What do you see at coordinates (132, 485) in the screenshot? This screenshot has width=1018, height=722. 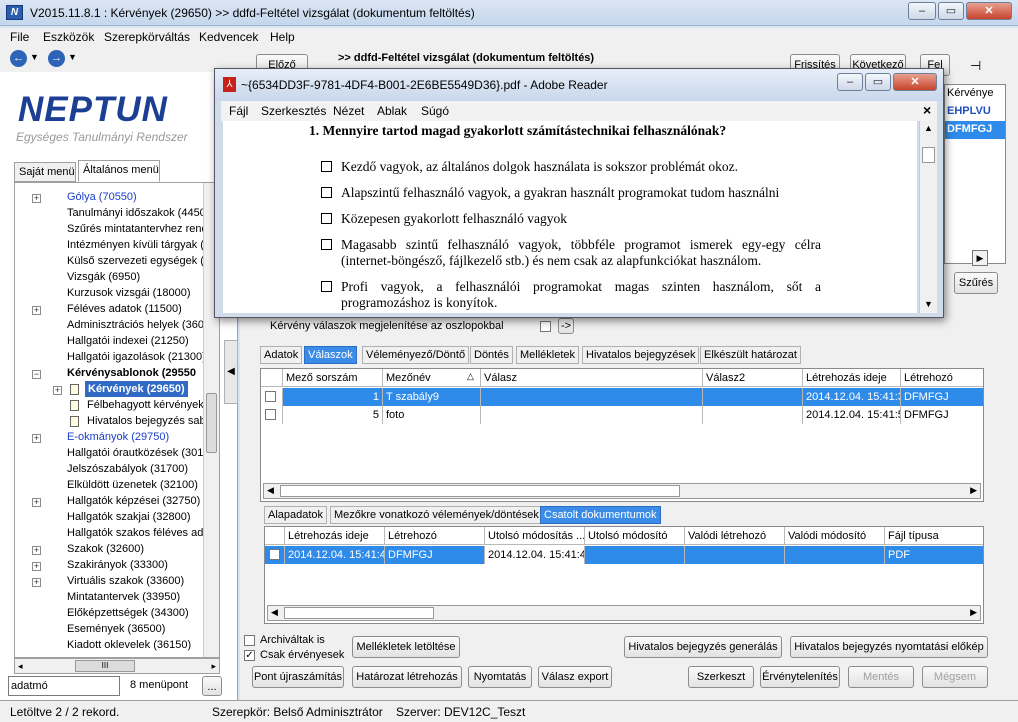 I see `tree-item: Elküldött üzenetek (32100)` at bounding box center [132, 485].